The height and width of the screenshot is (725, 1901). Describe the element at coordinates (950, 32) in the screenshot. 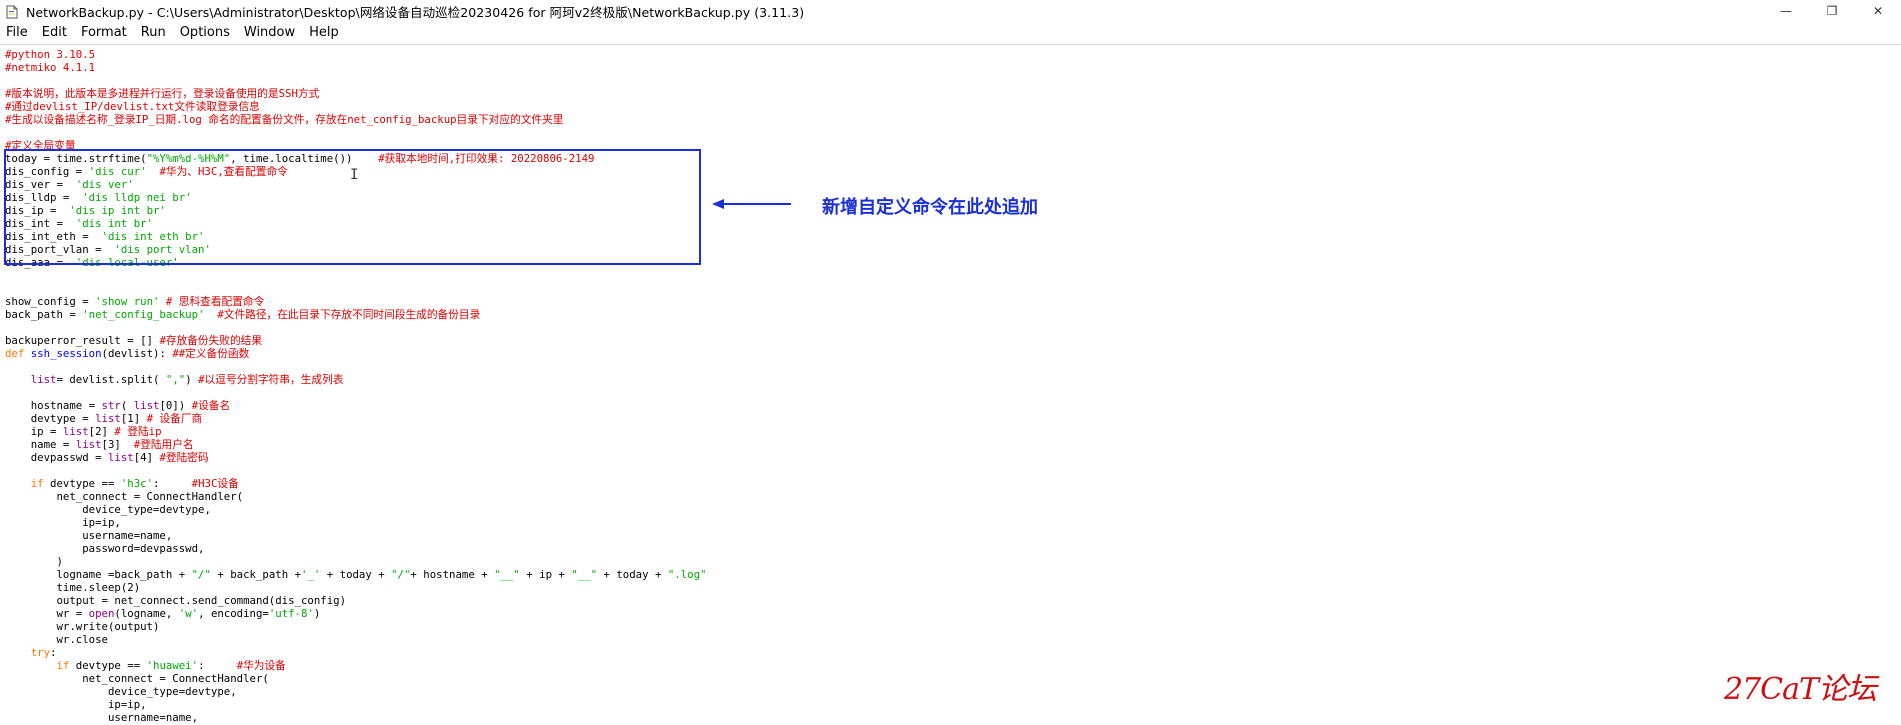

I see `menu-bar: File Edit Format Run Options Window Help` at that location.